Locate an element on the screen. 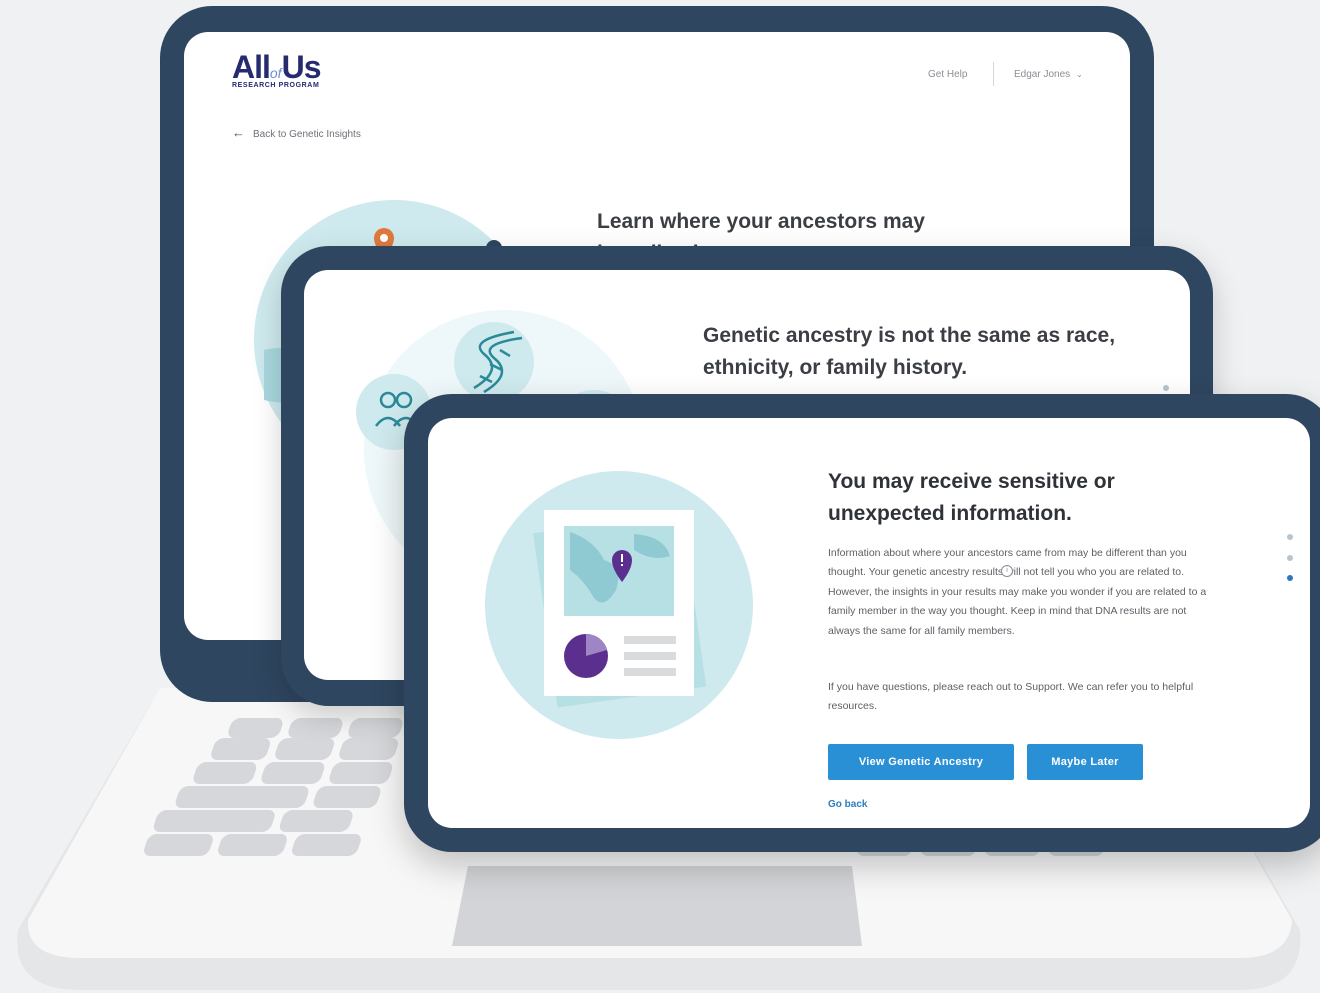 The height and width of the screenshot is (993, 1320). back-to-genetic-insights-link: ← Back to Genetic Insights is located at coordinates (296, 132).